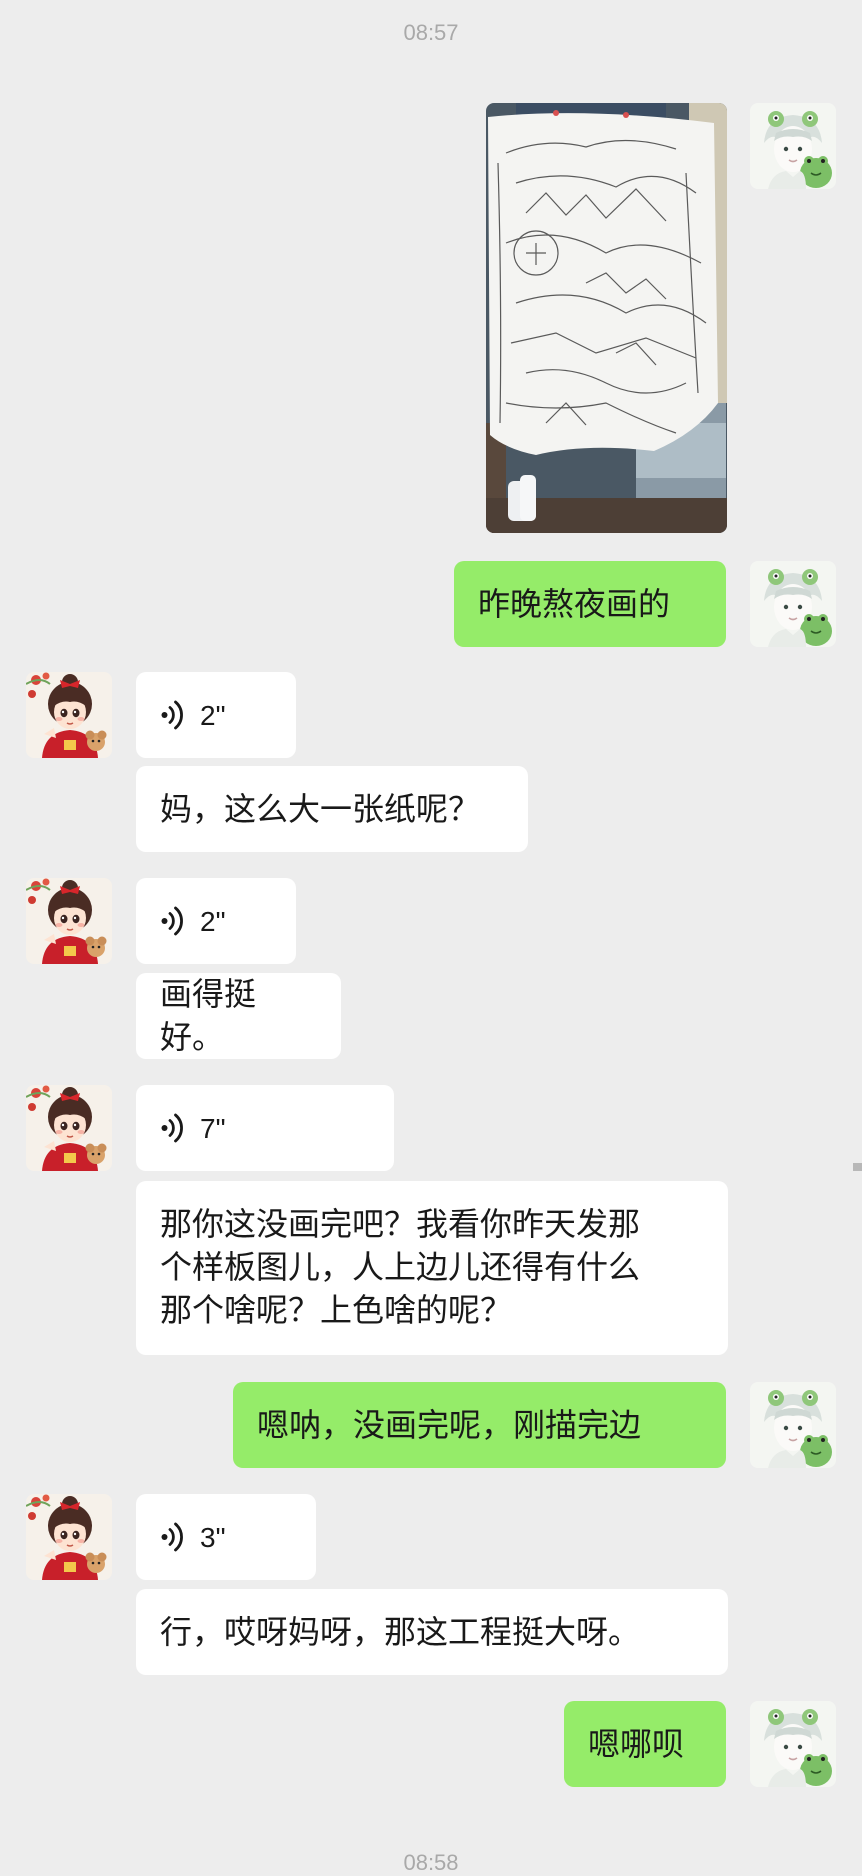 The width and height of the screenshot is (862, 1876). I want to click on incoming-text-message: 妈，这么大一张纸呢？, so click(332, 809).